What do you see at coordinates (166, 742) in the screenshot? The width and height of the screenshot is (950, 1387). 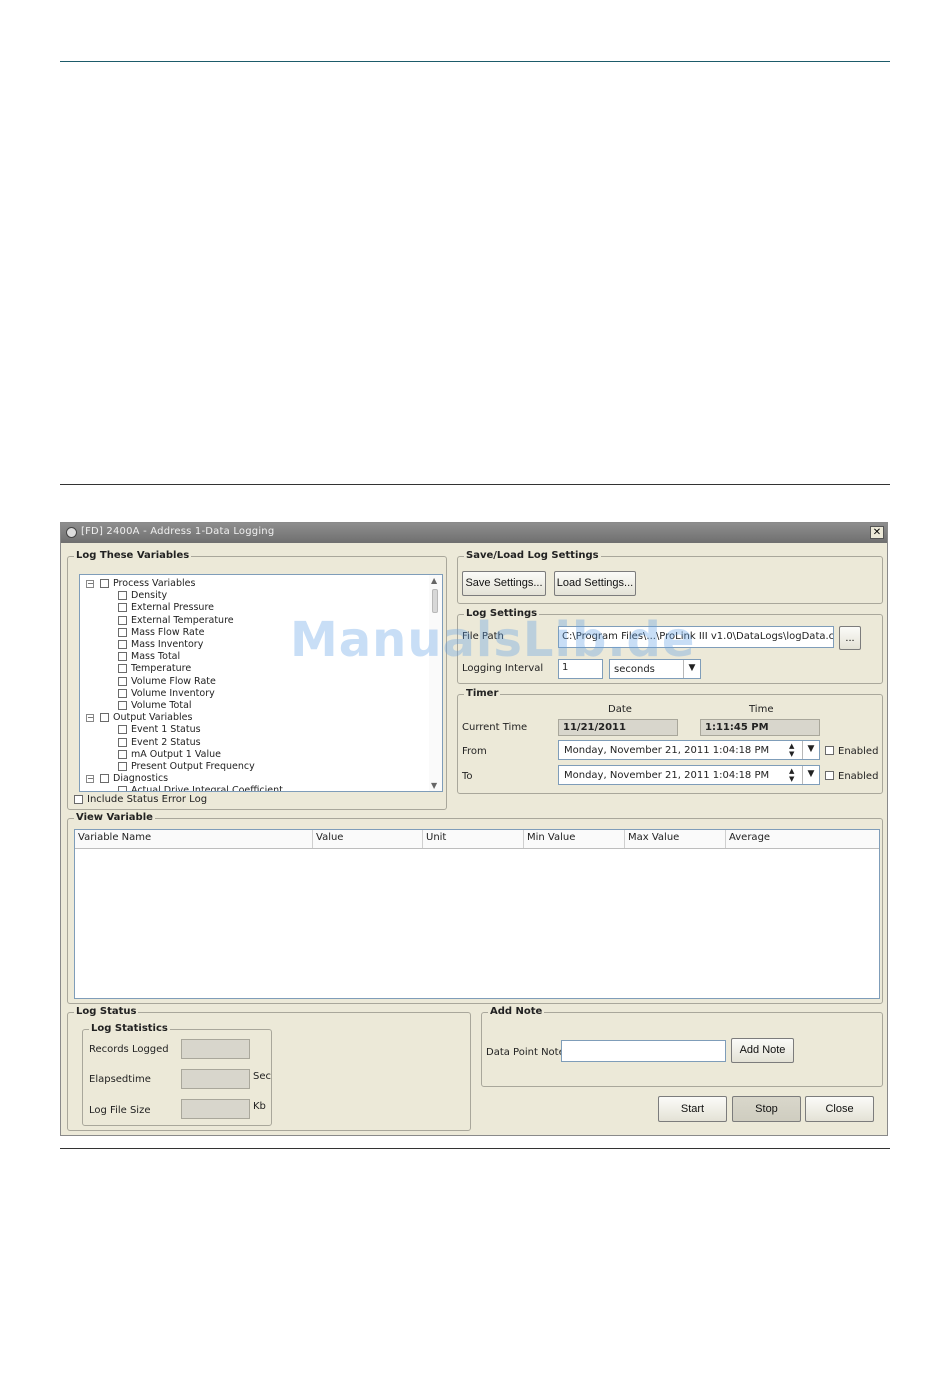 I see `tree-node-label: Event 2 Status` at bounding box center [166, 742].